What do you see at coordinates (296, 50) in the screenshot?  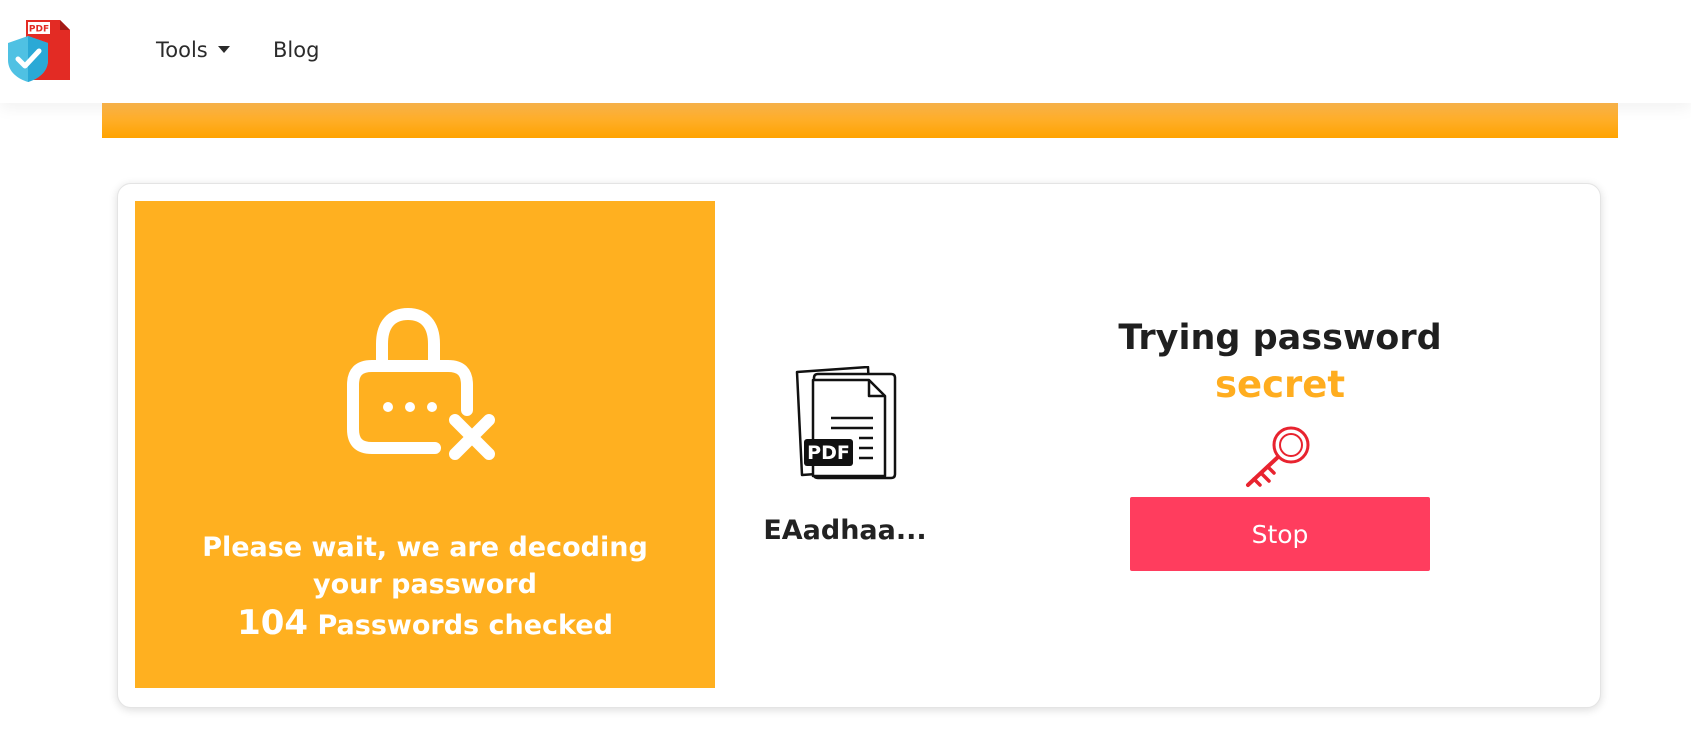 I see `blog-link: Blog` at bounding box center [296, 50].